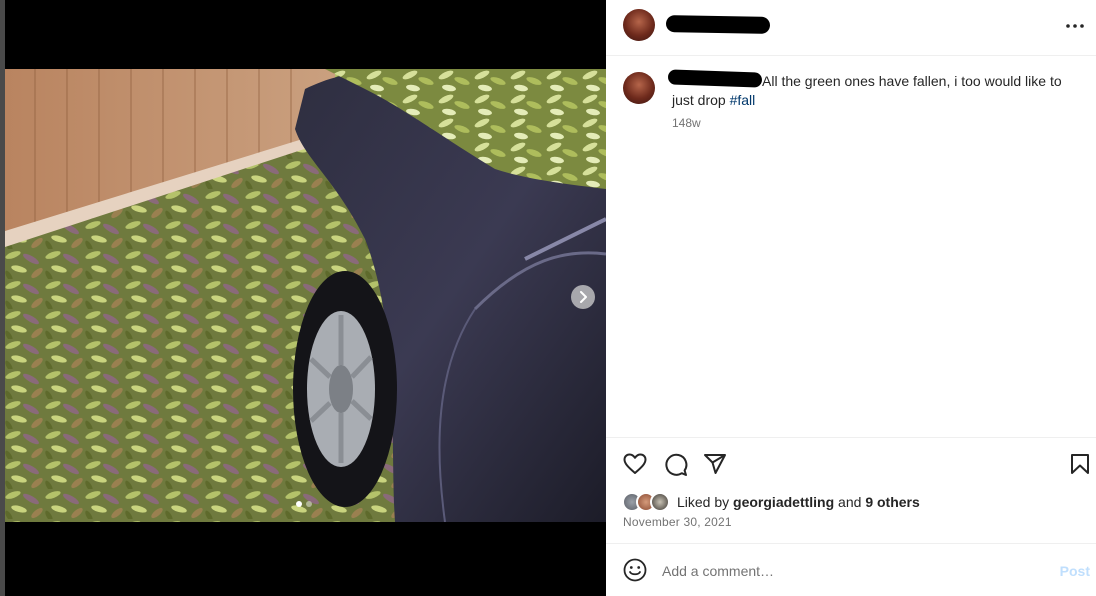 The height and width of the screenshot is (596, 1096). I want to click on share-button, so click(715, 466).